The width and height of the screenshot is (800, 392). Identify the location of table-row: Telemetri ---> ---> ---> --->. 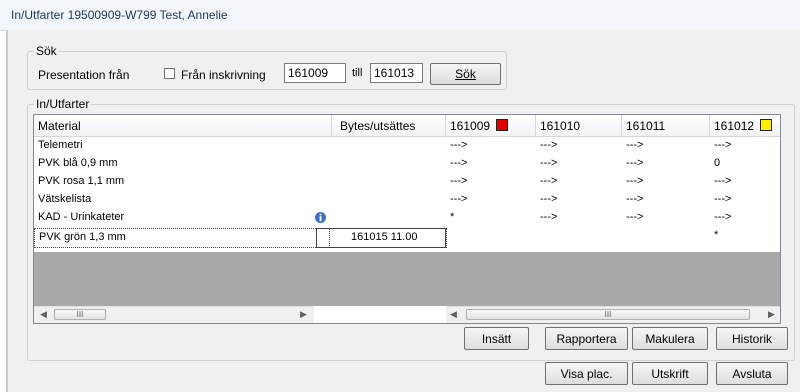
(407, 146).